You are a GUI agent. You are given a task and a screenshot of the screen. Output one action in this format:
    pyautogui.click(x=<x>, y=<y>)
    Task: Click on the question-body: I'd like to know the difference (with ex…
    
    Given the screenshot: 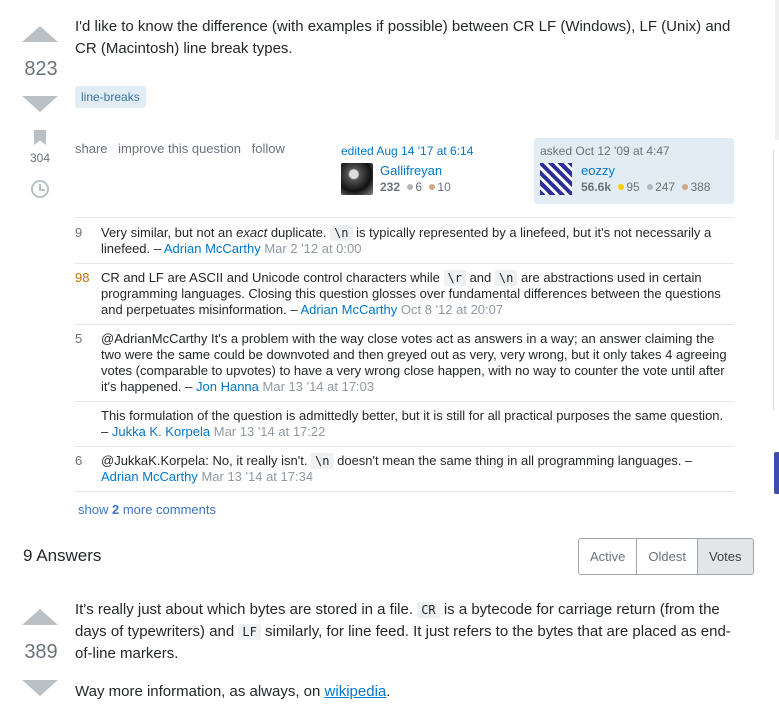 What is the action you would take?
    pyautogui.click(x=403, y=37)
    